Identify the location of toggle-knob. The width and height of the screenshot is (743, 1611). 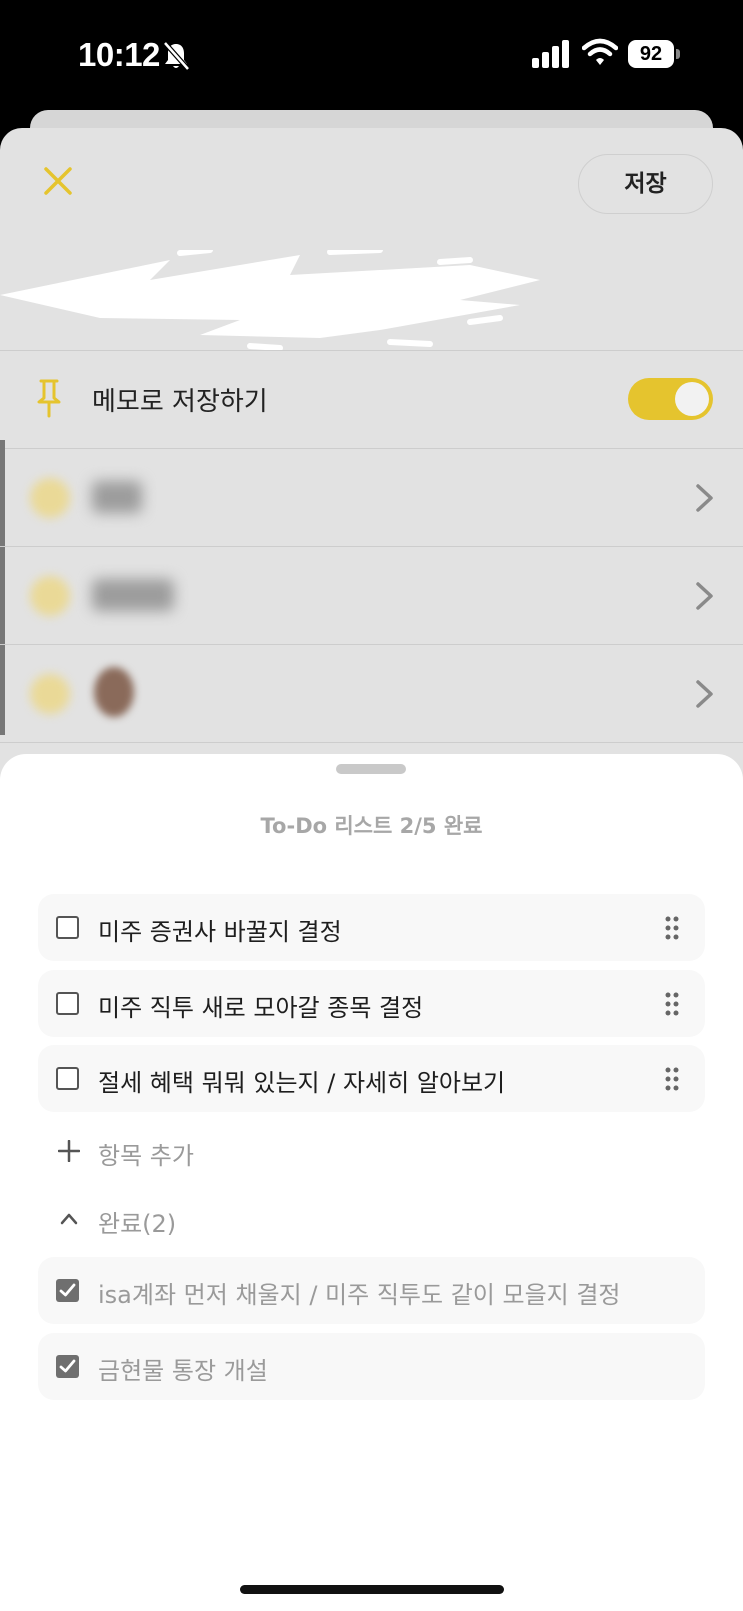
(692, 399).